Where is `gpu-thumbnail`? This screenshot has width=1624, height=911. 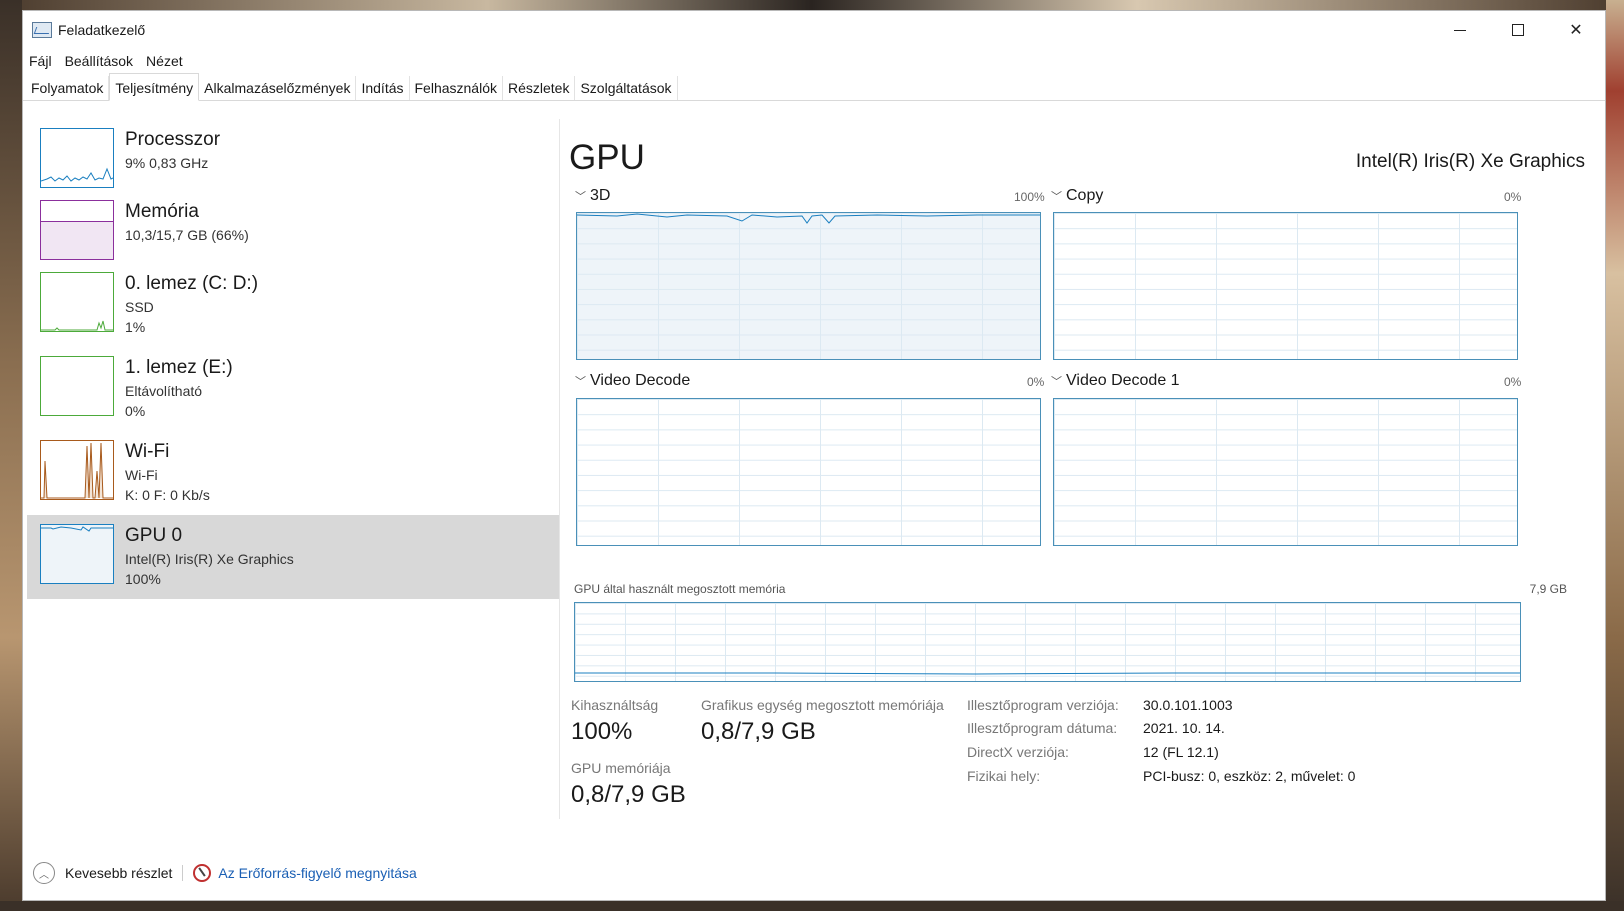
gpu-thumbnail is located at coordinates (77, 554).